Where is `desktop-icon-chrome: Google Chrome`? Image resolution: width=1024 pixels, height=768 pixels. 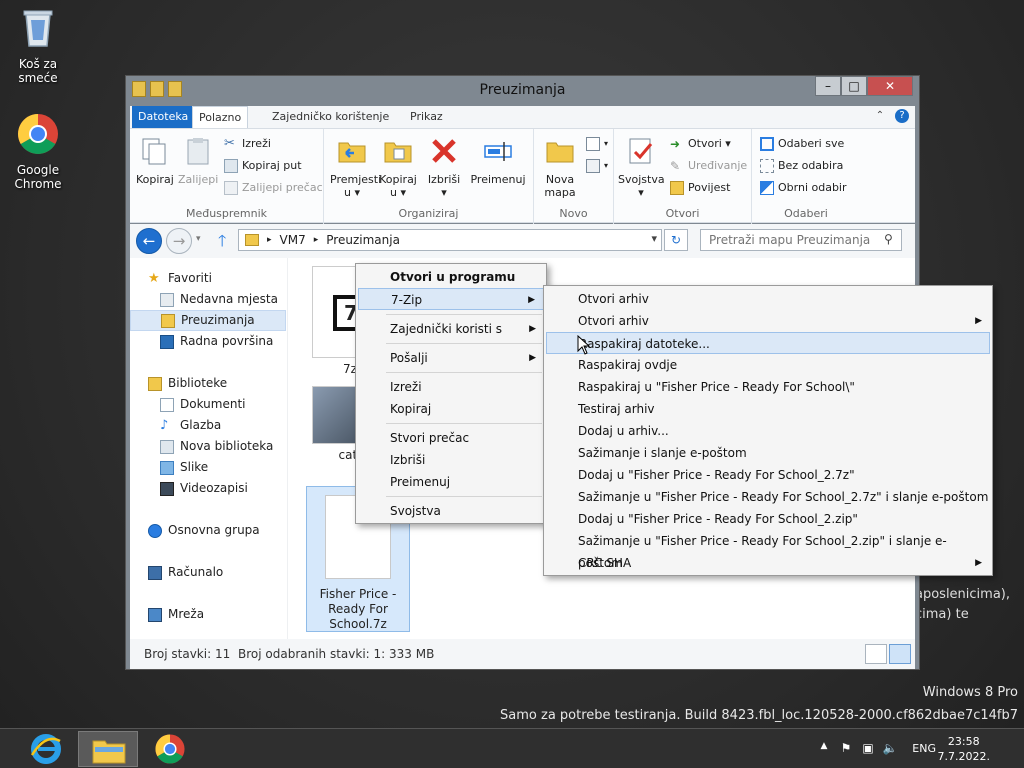
desktop-icon-chrome: Google Chrome is located at coordinates (38, 151).